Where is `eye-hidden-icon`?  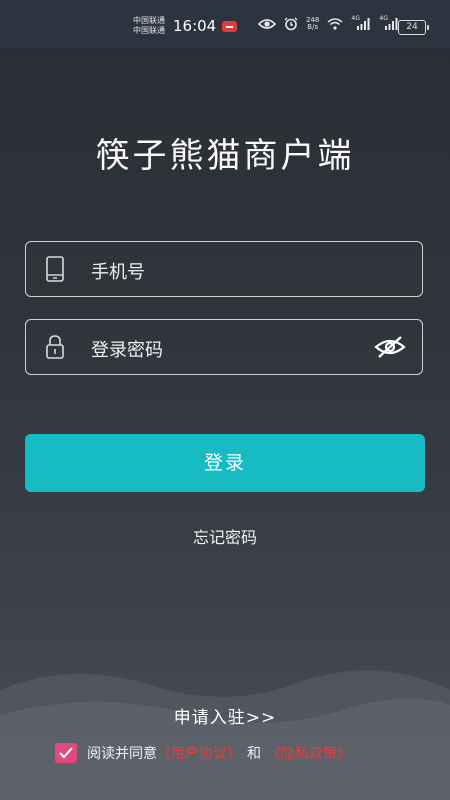
eye-hidden-icon is located at coordinates (390, 347).